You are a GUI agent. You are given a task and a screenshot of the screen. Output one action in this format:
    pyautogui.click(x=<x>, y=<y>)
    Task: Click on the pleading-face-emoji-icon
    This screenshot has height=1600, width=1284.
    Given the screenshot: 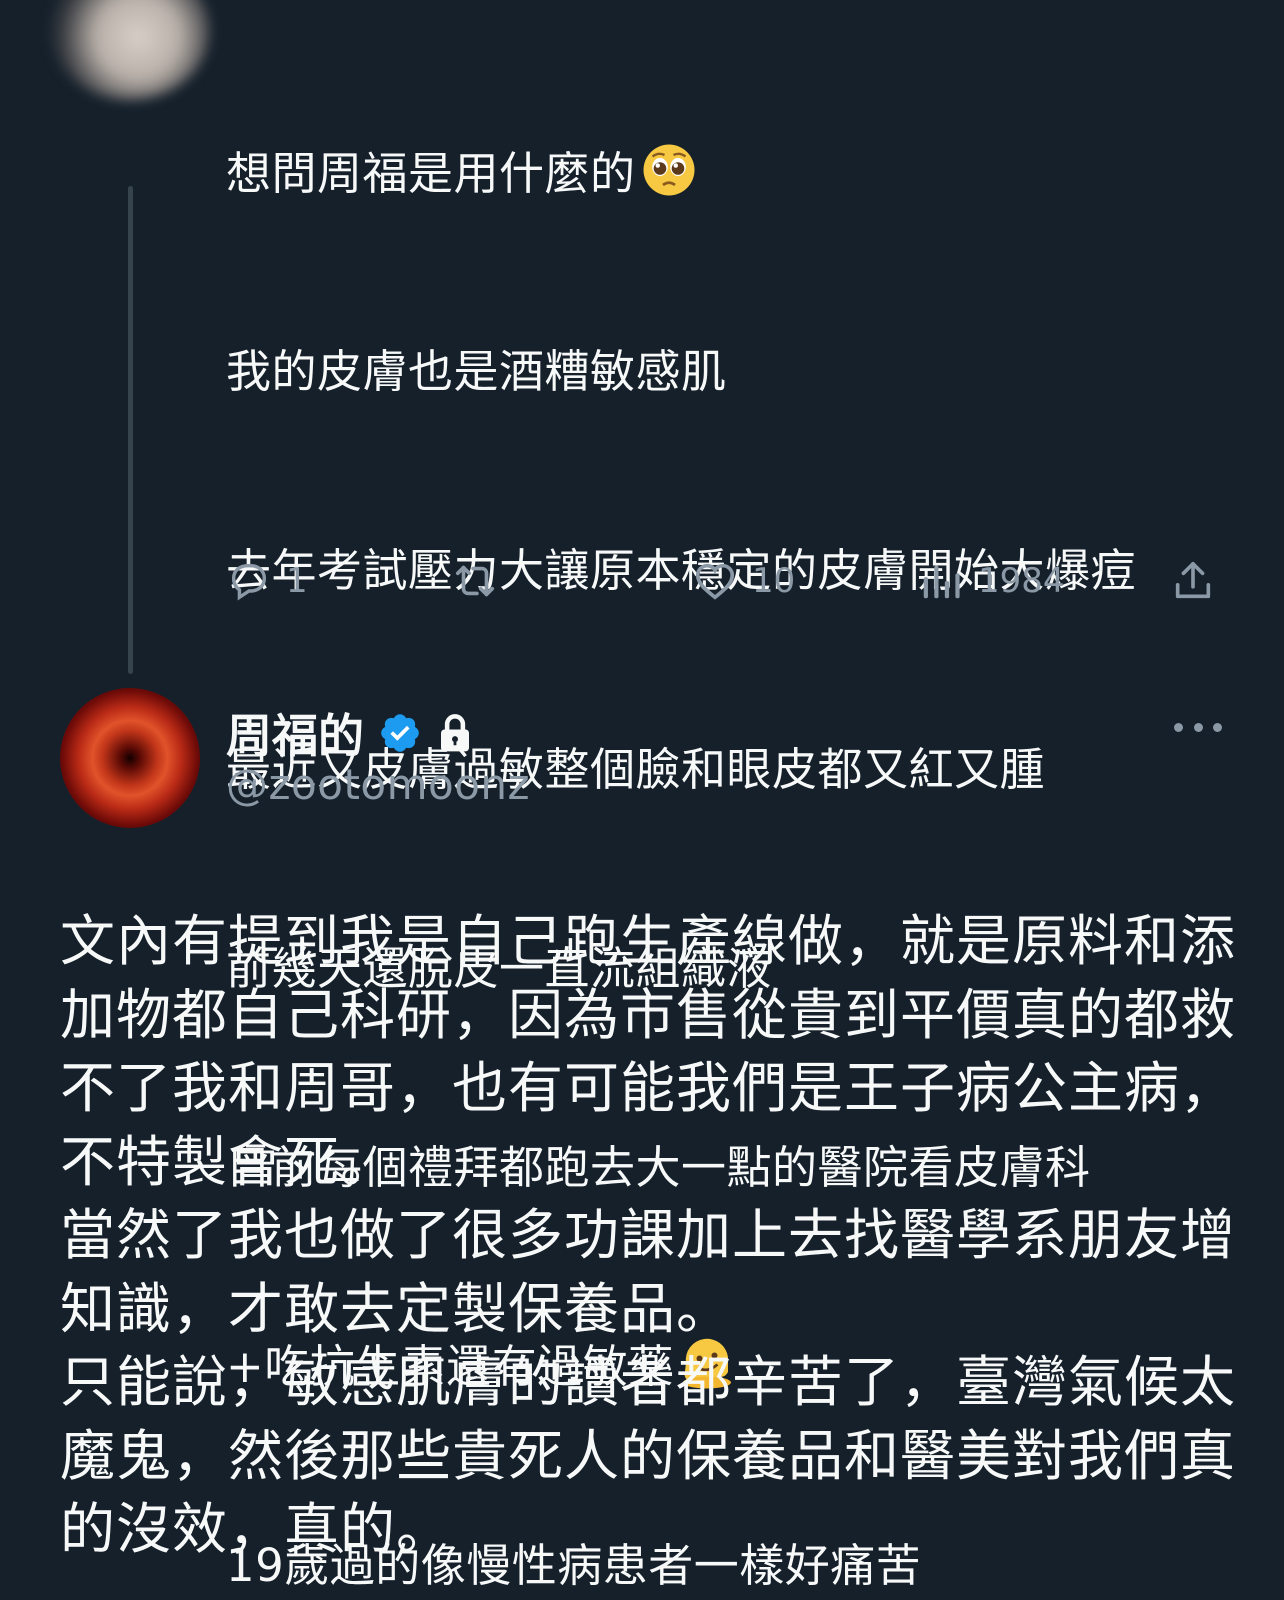 What is the action you would take?
    pyautogui.click(x=669, y=170)
    